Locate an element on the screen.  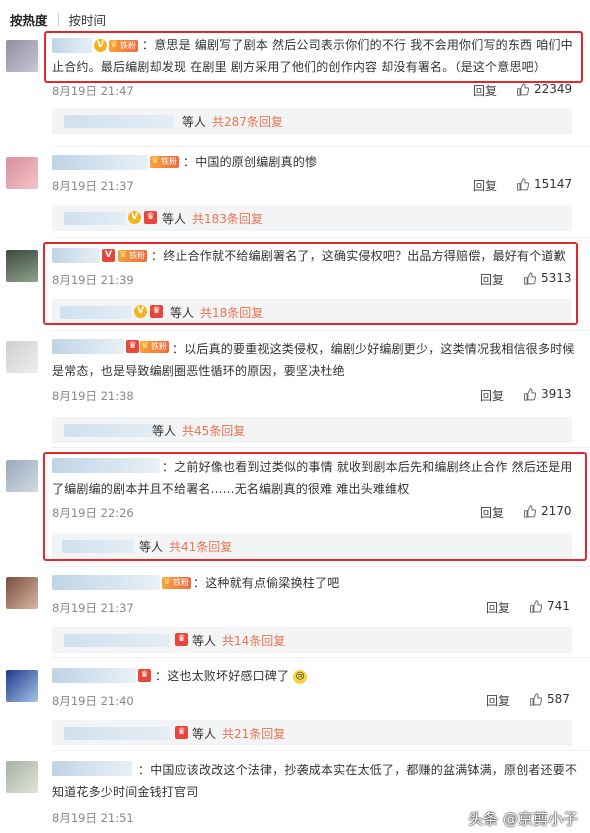
sub-replies-summary: 等人 共45条回复 is located at coordinates (198, 430).